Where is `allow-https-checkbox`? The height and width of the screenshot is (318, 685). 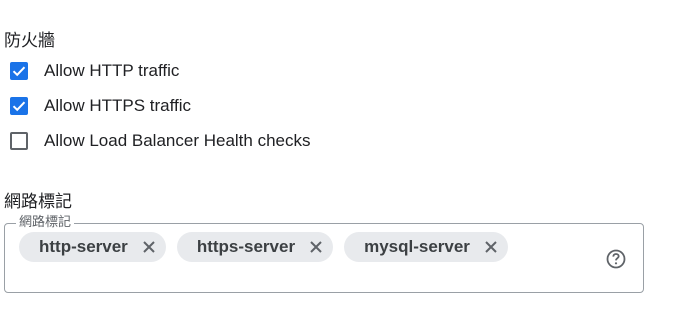 allow-https-checkbox is located at coordinates (19, 106).